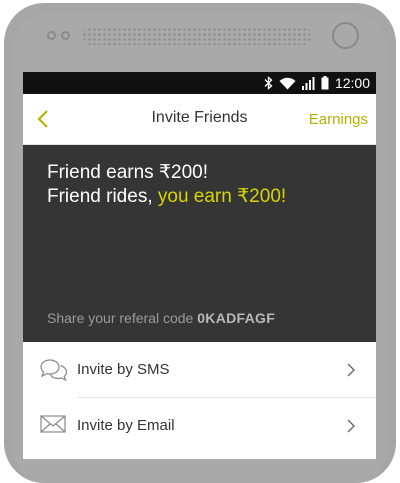 The width and height of the screenshot is (400, 483). What do you see at coordinates (199, 426) in the screenshot?
I see `invite-by-email-row: Invite by Email` at bounding box center [199, 426].